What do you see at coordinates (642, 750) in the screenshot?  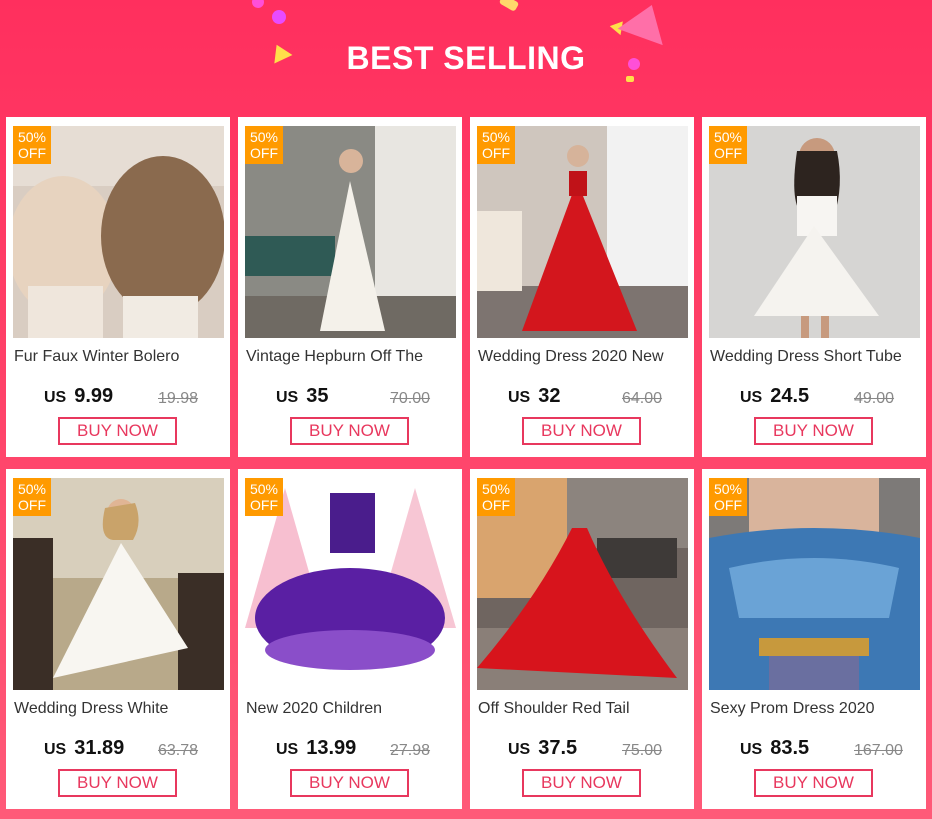 I see `original-price: 75.00` at bounding box center [642, 750].